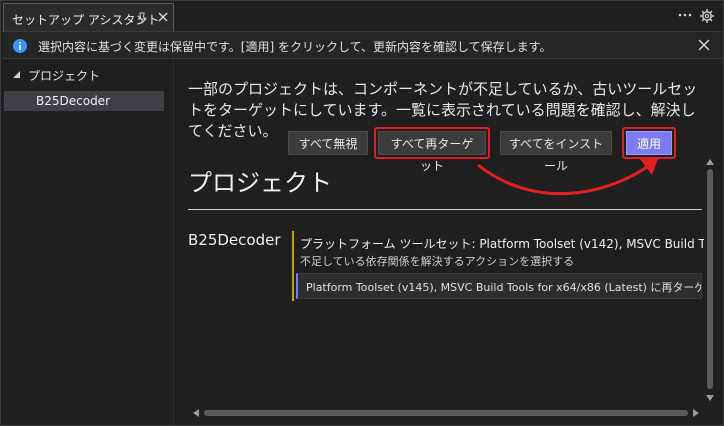  What do you see at coordinates (685, 15) in the screenshot?
I see `more-icon` at bounding box center [685, 15].